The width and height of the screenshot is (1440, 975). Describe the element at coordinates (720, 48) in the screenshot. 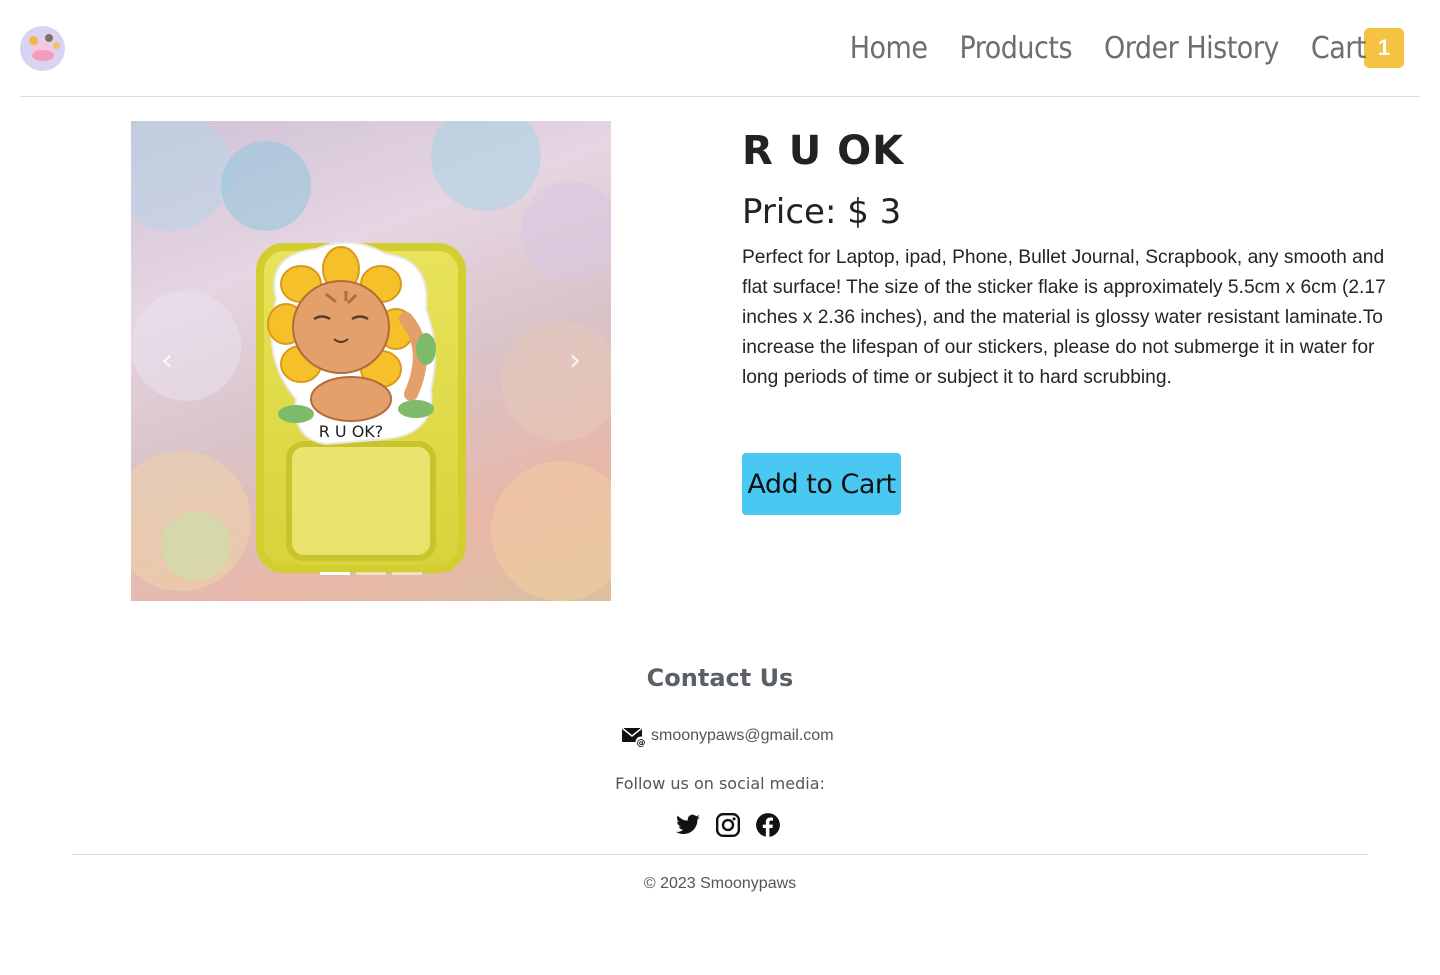

I see `navbar: Home Products Order History Cart 1` at that location.